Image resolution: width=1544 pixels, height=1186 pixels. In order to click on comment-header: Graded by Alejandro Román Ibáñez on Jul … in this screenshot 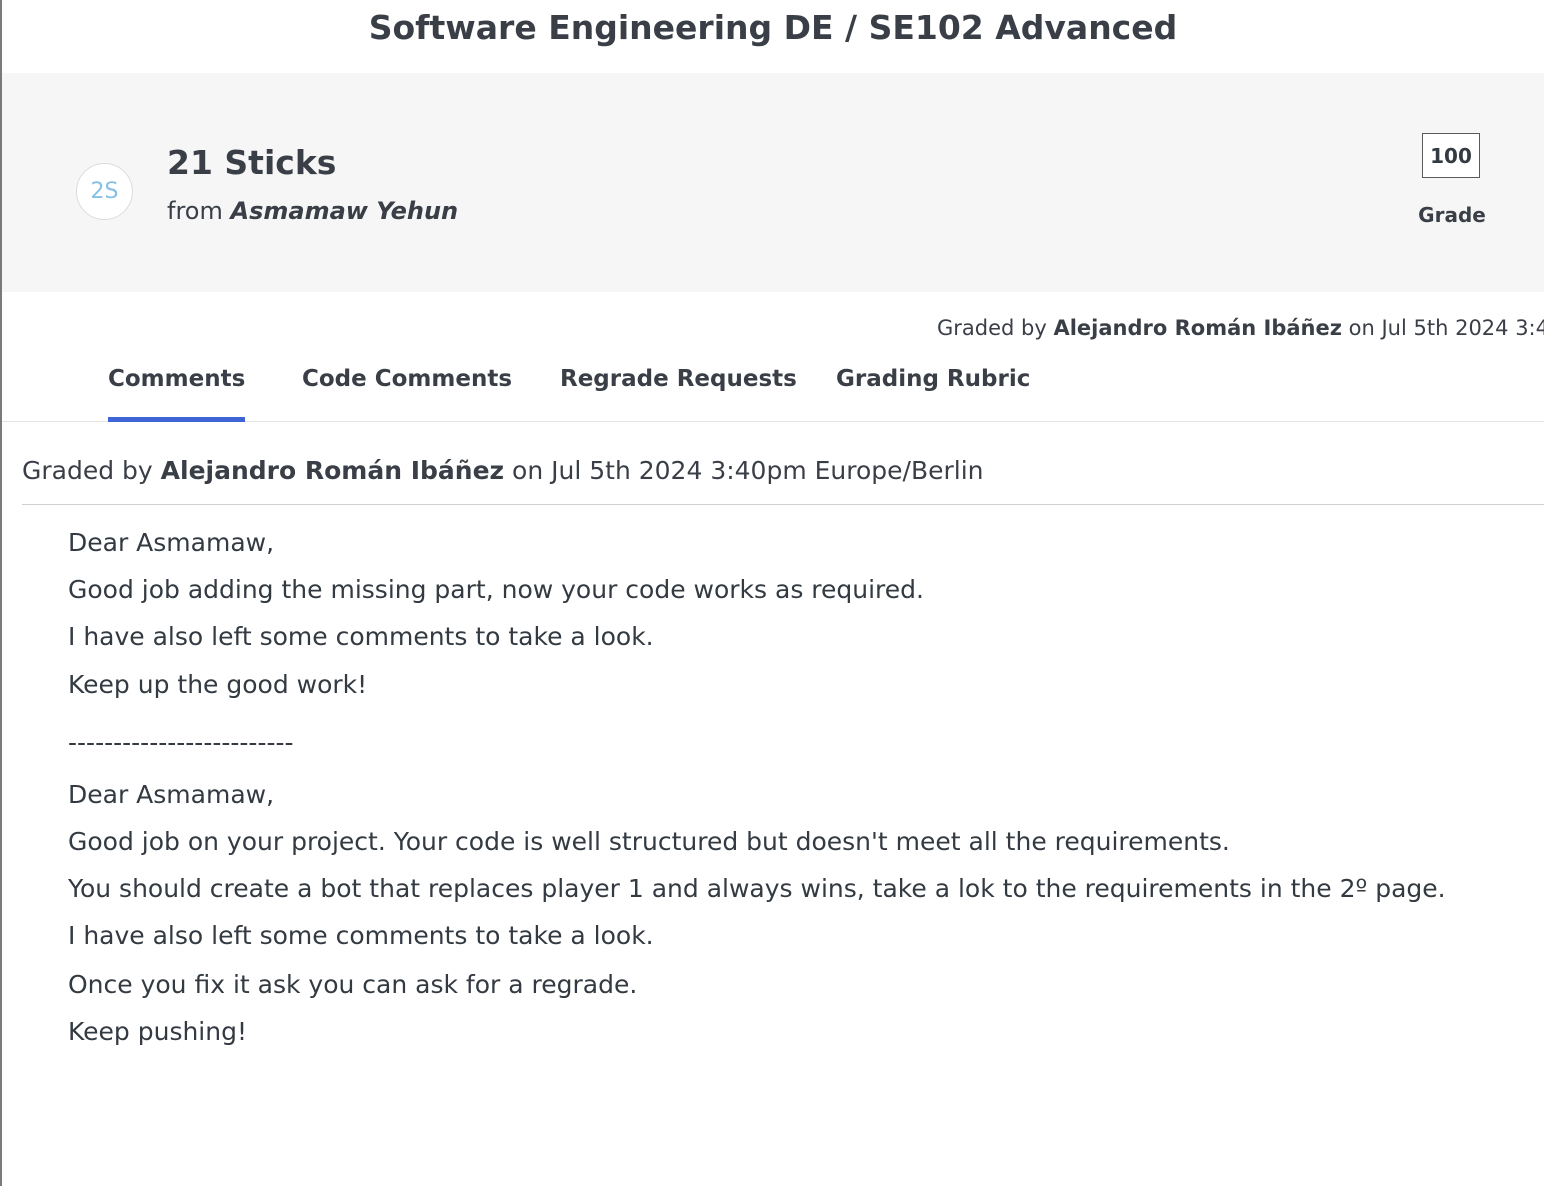, I will do `click(503, 470)`.